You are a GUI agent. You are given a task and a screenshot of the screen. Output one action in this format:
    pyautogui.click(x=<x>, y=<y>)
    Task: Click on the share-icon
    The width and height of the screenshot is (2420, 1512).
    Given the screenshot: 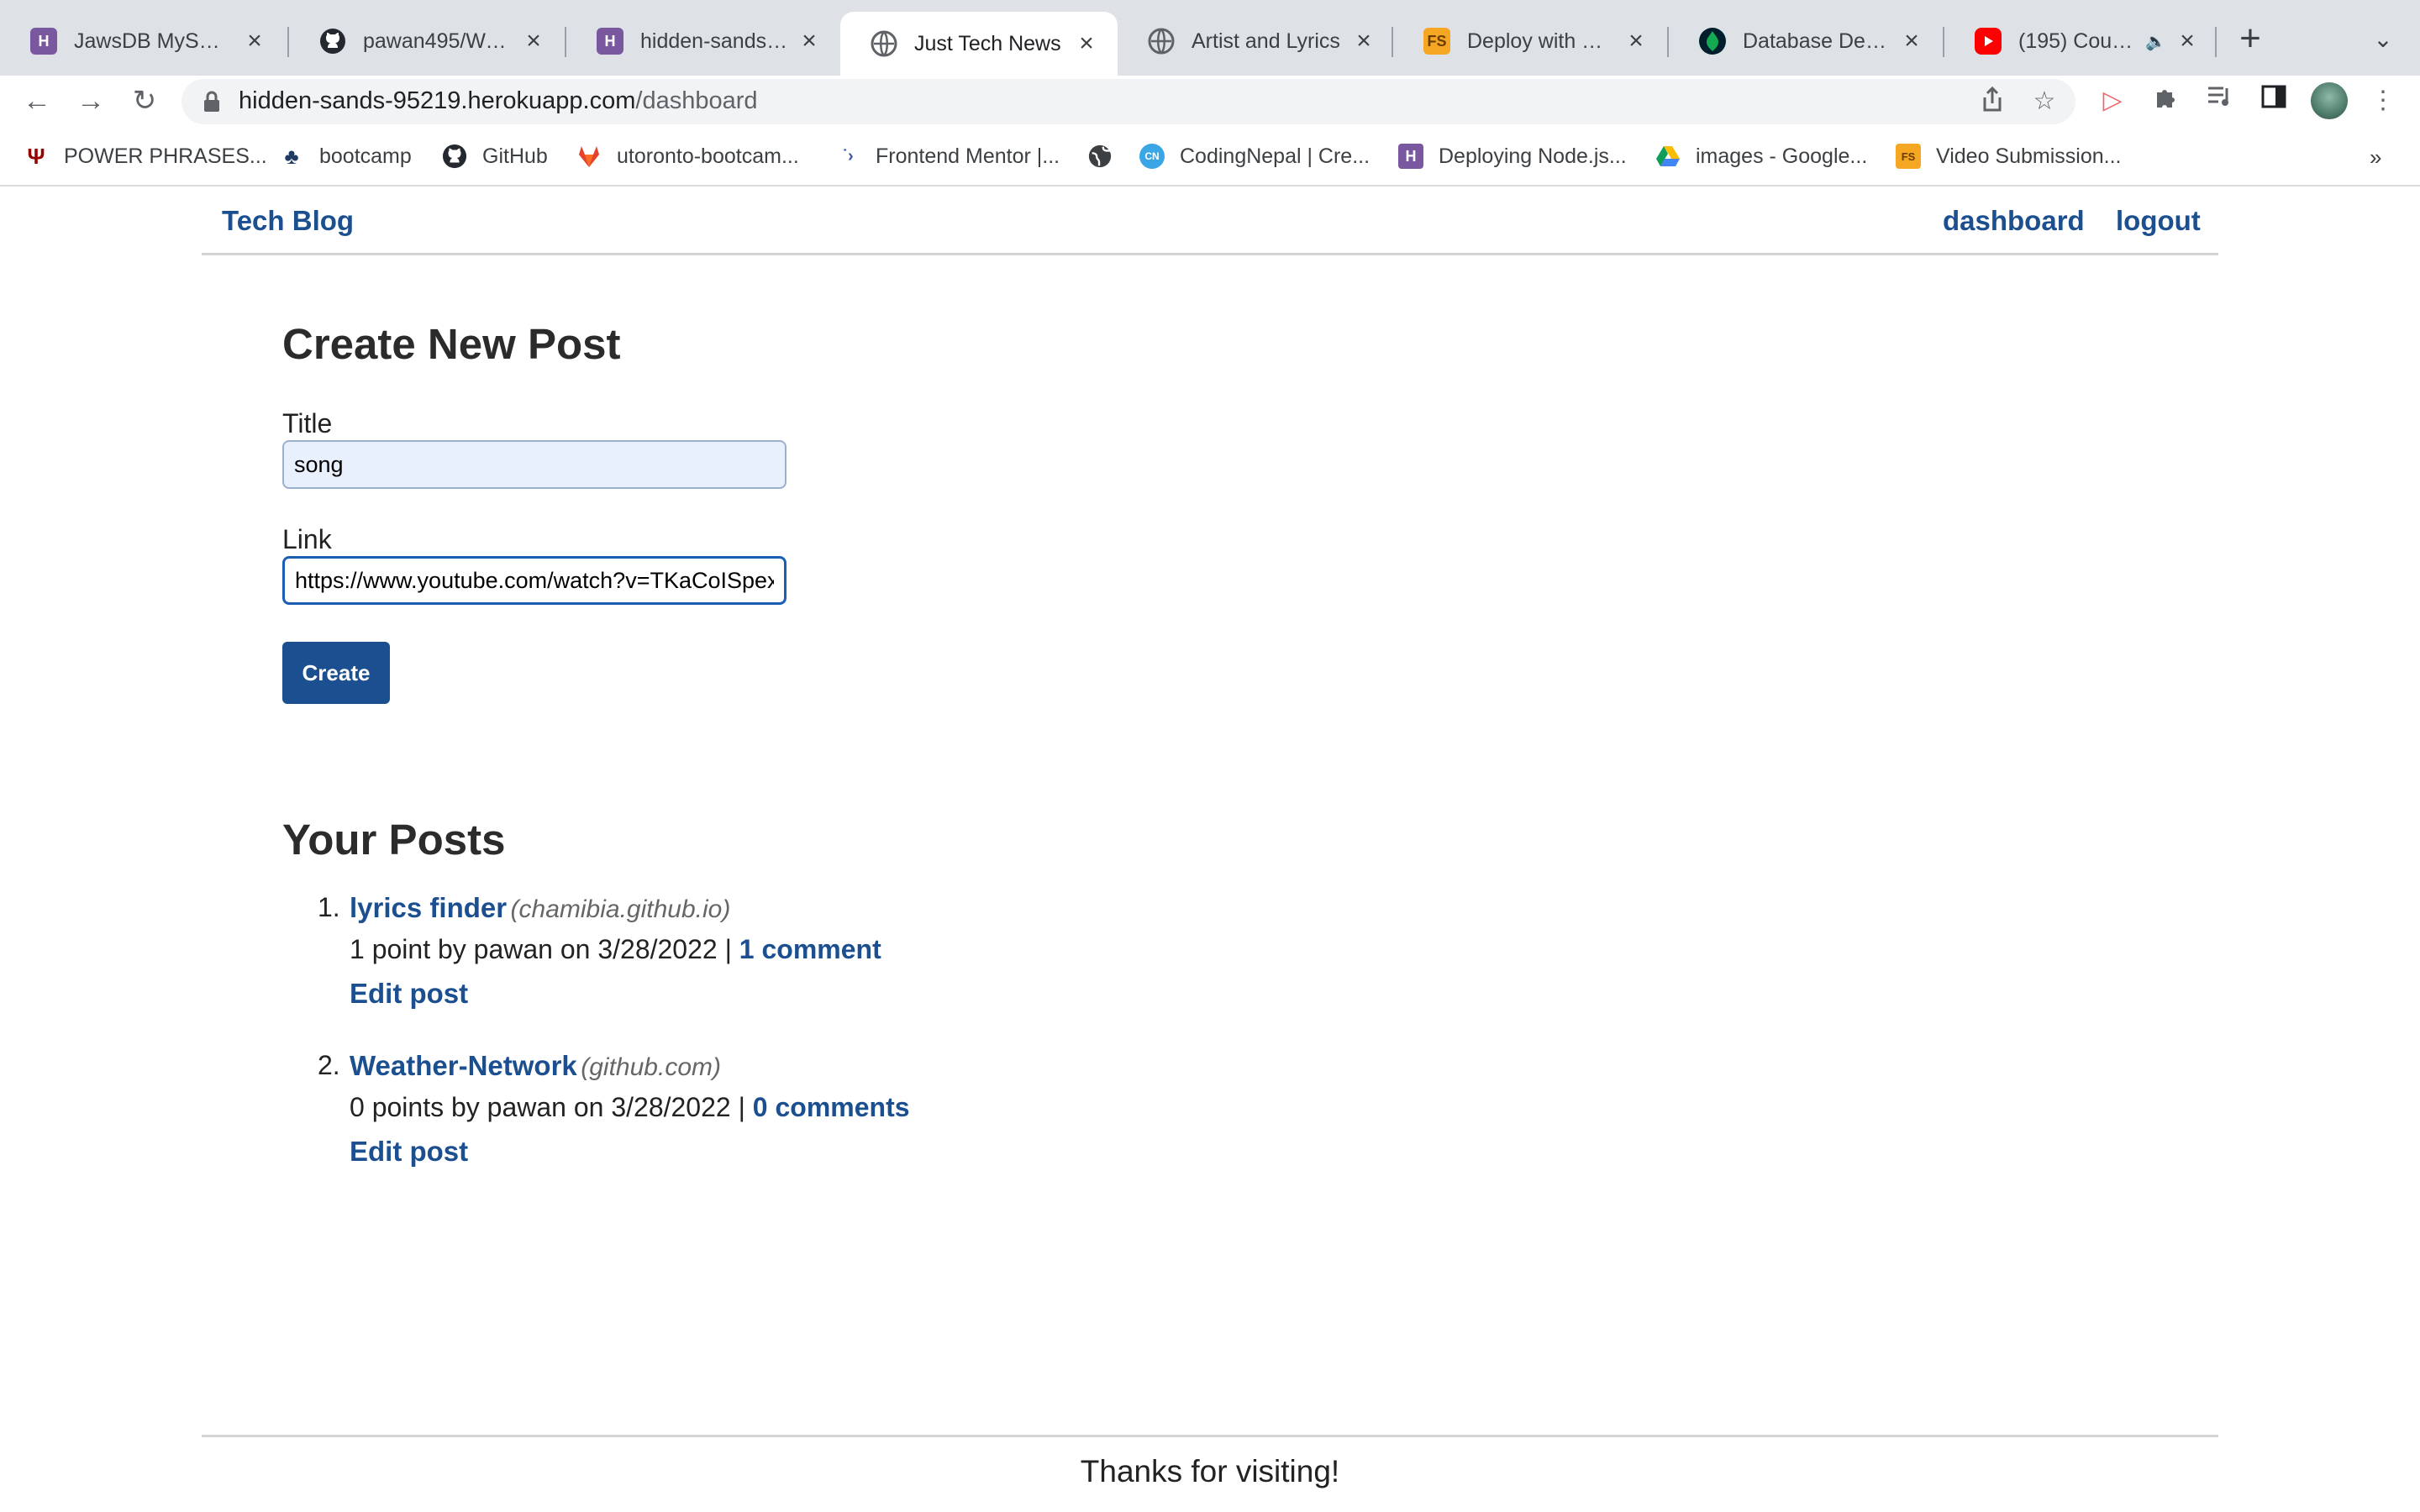 What is the action you would take?
    pyautogui.click(x=1992, y=102)
    